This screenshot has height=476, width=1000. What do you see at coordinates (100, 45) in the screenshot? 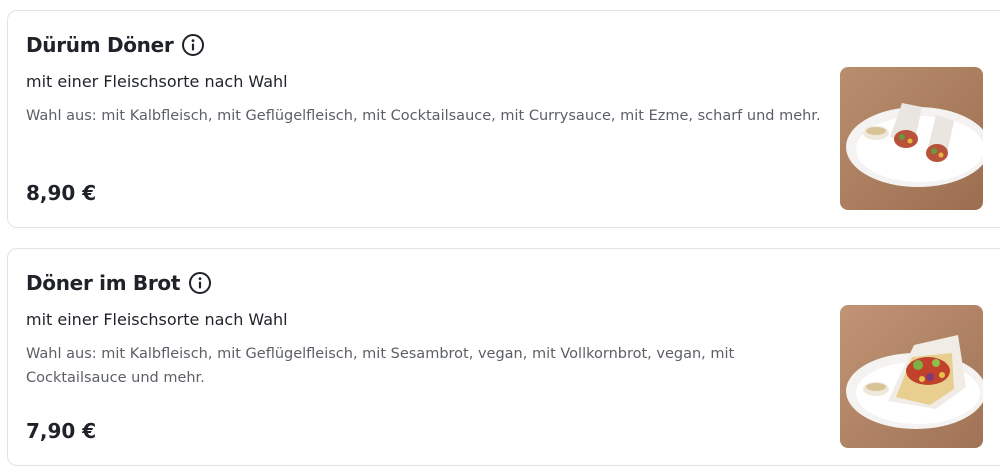
I see `item-title: Dürüm Döner` at bounding box center [100, 45].